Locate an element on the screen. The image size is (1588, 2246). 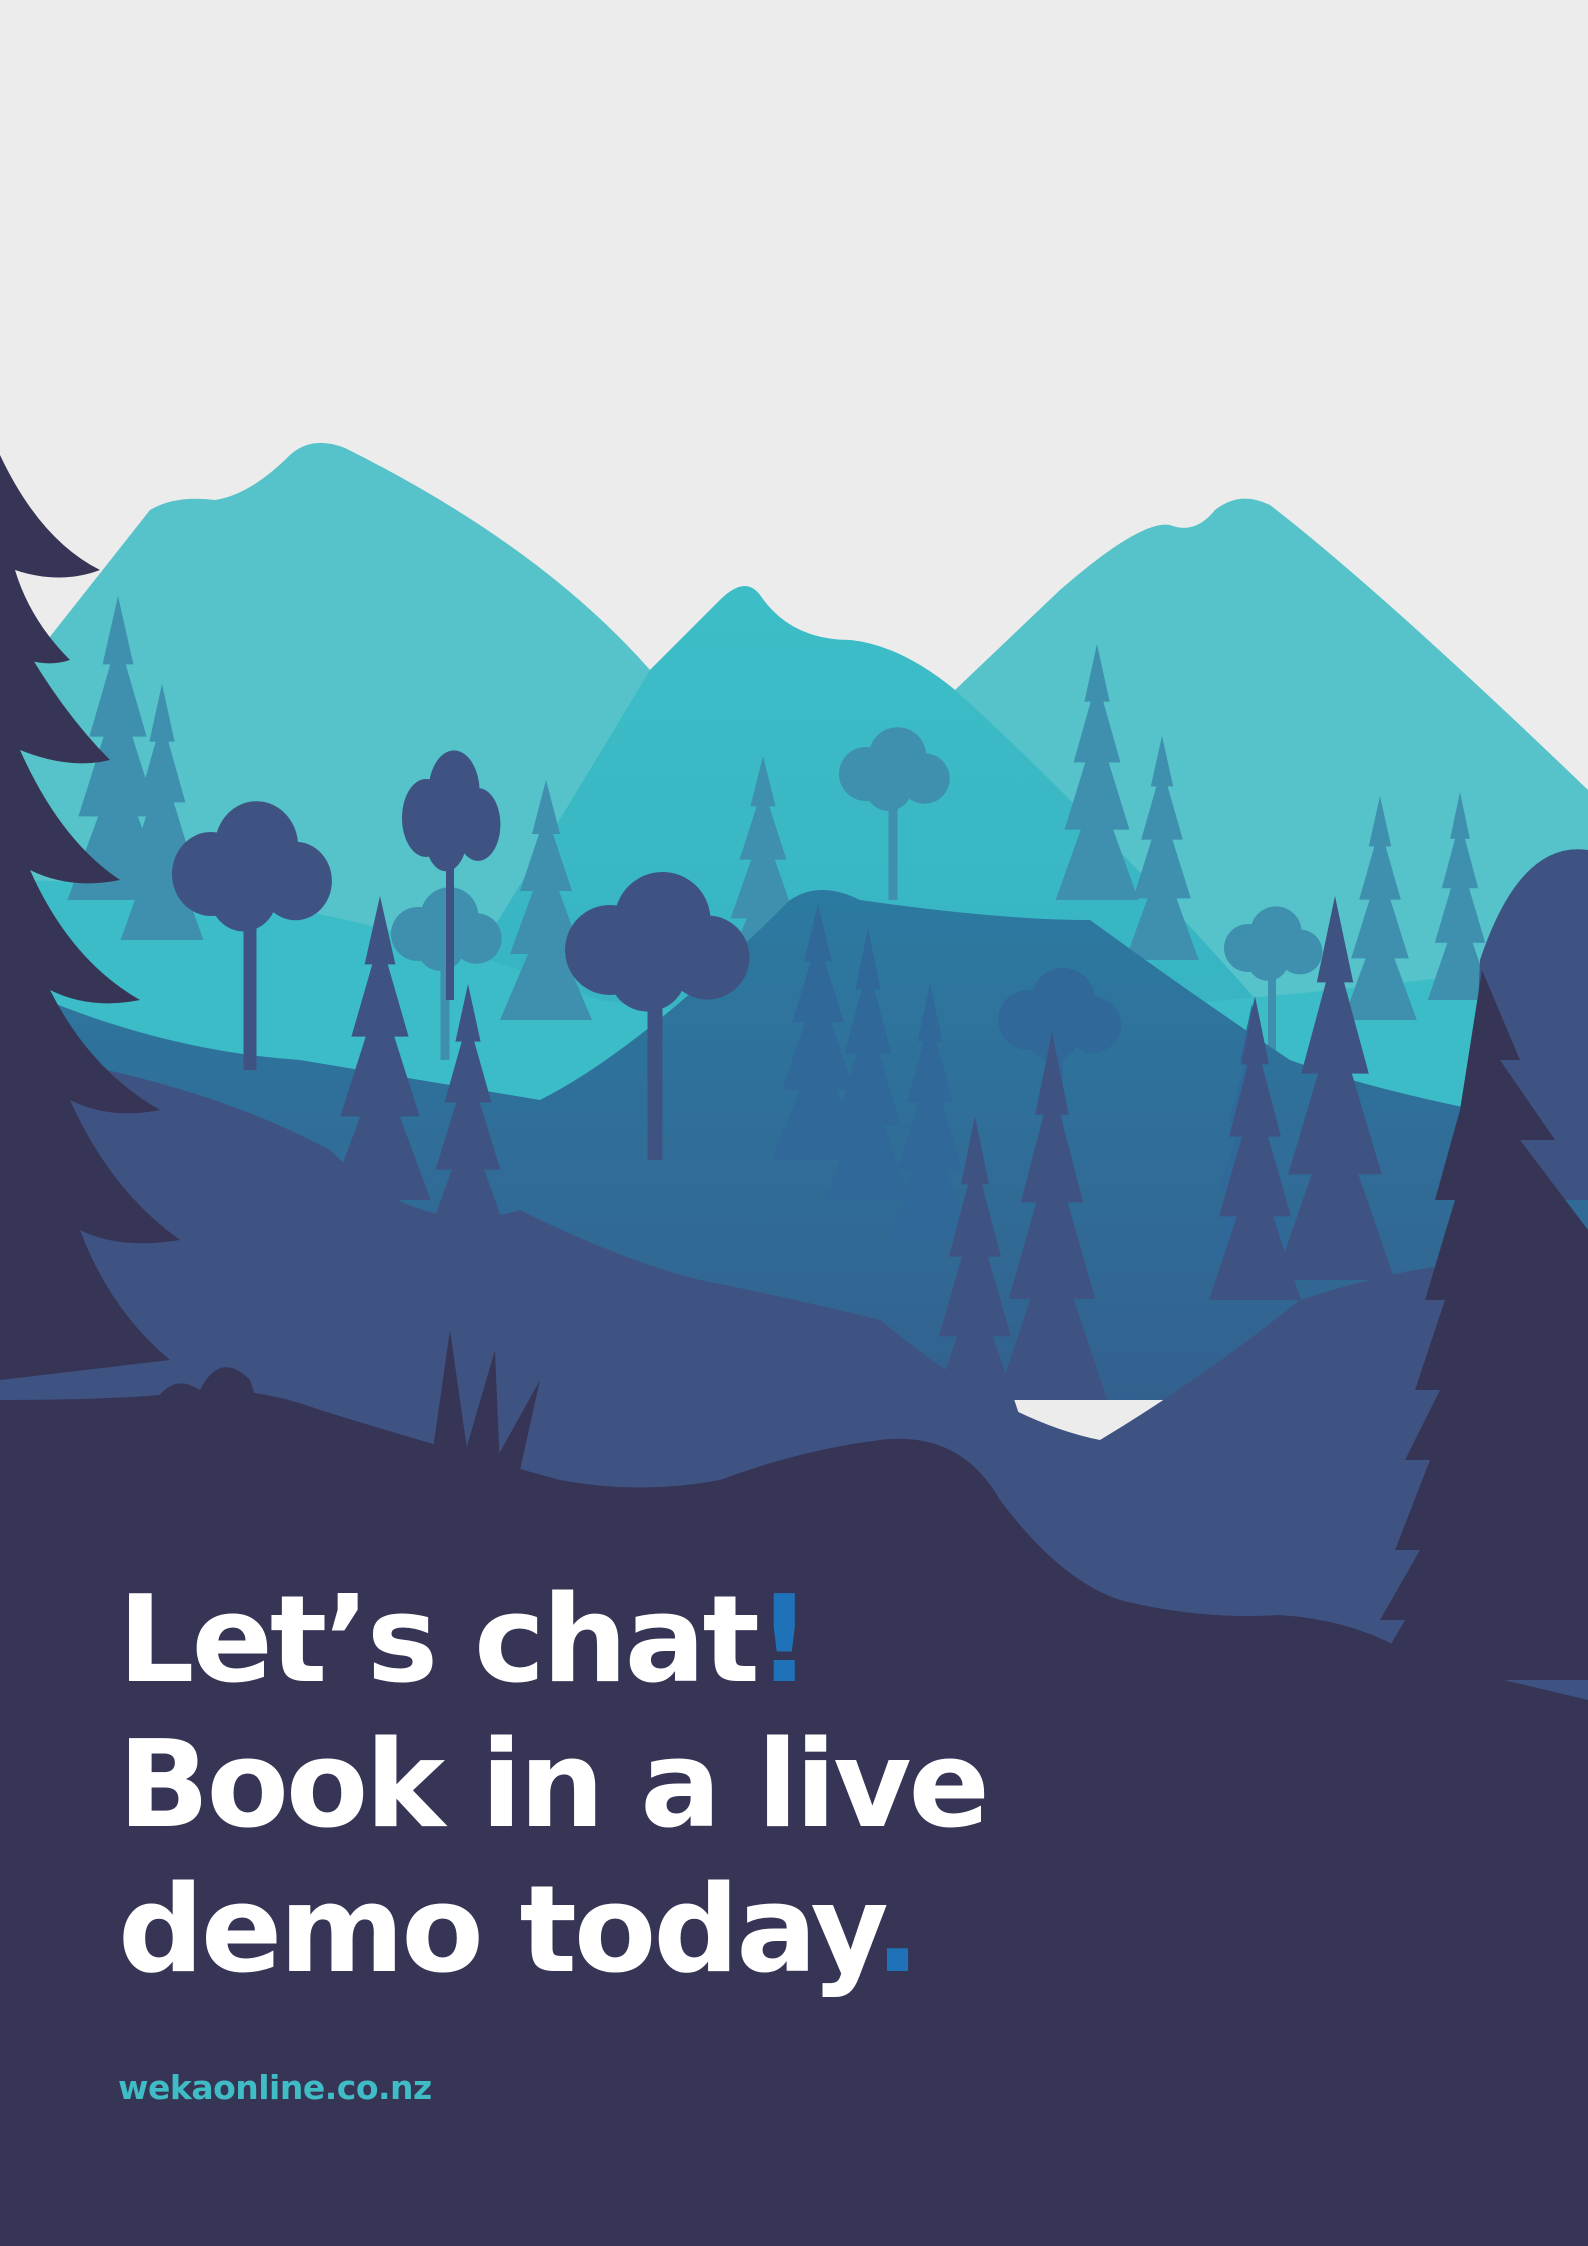
headline: Let’s chat! Book in a live demo today. is located at coordinates (554, 1785).